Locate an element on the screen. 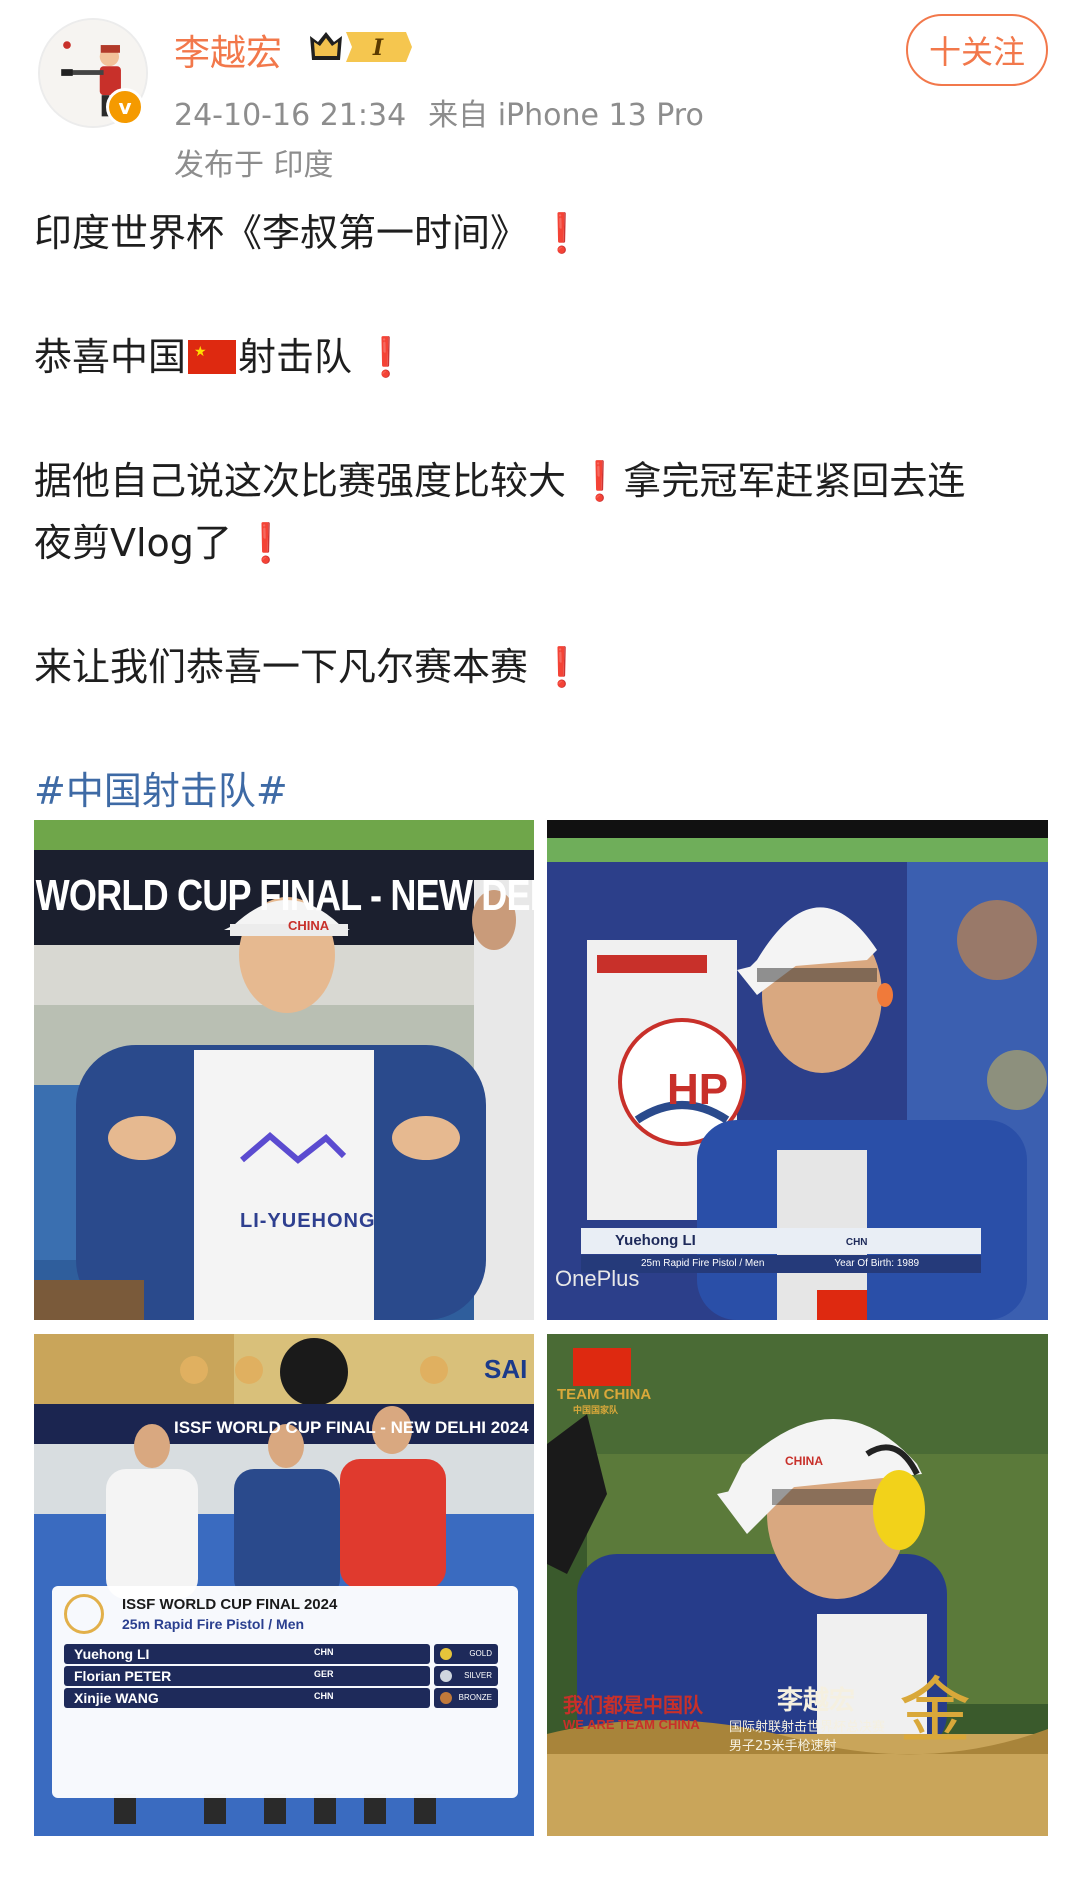 The image size is (1080, 1877). results-nation-2: GER is located at coordinates (324, 1674).